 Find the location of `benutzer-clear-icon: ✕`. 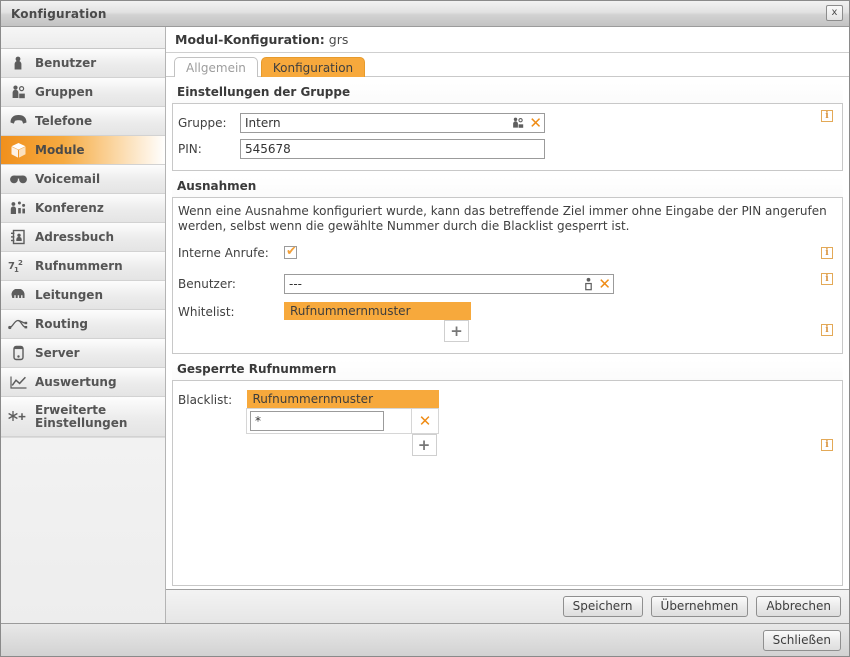

benutzer-clear-icon: ✕ is located at coordinates (604, 284).